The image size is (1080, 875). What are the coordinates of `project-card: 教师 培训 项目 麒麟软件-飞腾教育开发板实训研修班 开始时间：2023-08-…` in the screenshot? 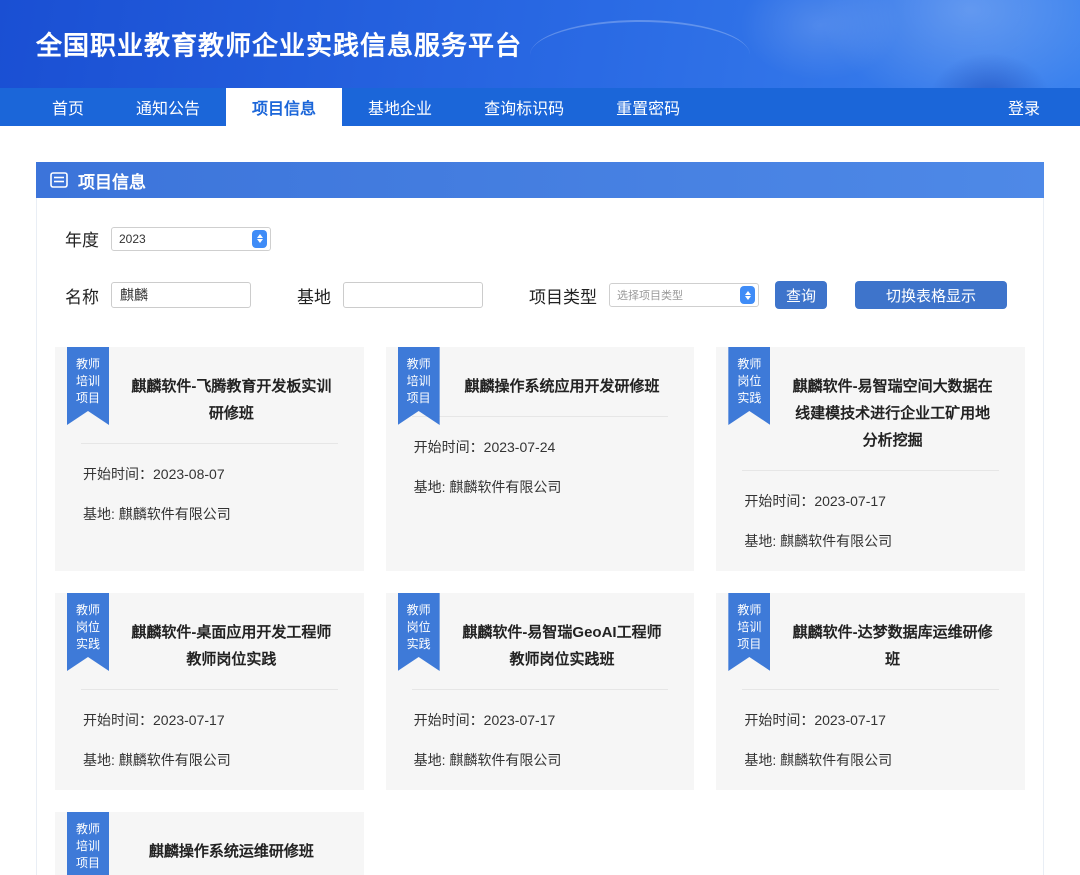 It's located at (209, 459).